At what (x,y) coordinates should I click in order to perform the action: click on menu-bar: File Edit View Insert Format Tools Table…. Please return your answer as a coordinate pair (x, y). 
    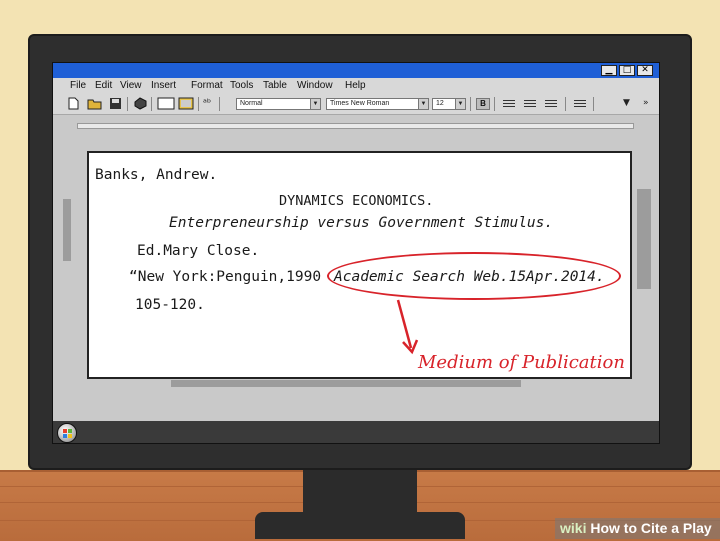
    Looking at the image, I should click on (356, 86).